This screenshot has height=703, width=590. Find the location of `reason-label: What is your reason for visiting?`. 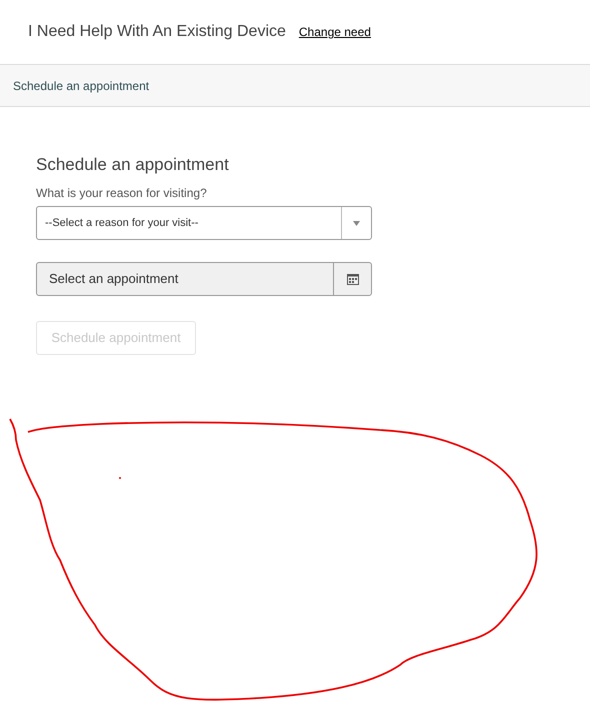

reason-label: What is your reason for visiting? is located at coordinates (122, 193).